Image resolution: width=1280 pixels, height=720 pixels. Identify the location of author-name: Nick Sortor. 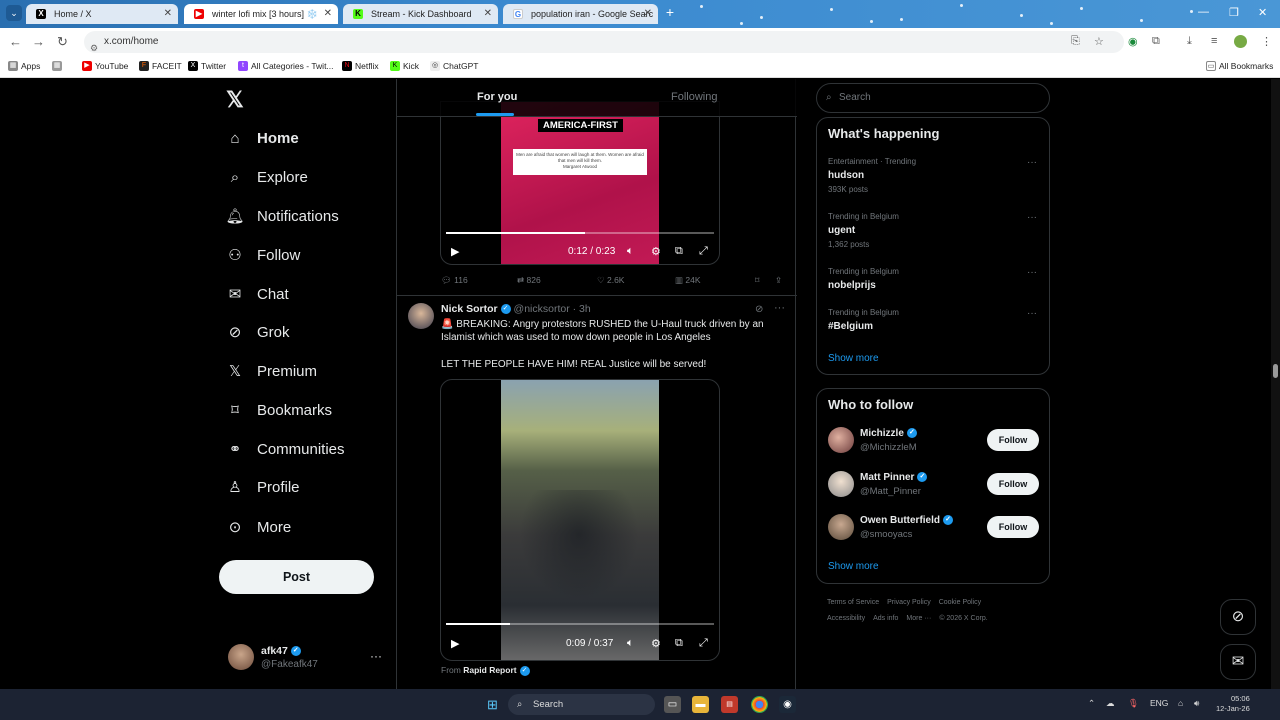
(469, 309).